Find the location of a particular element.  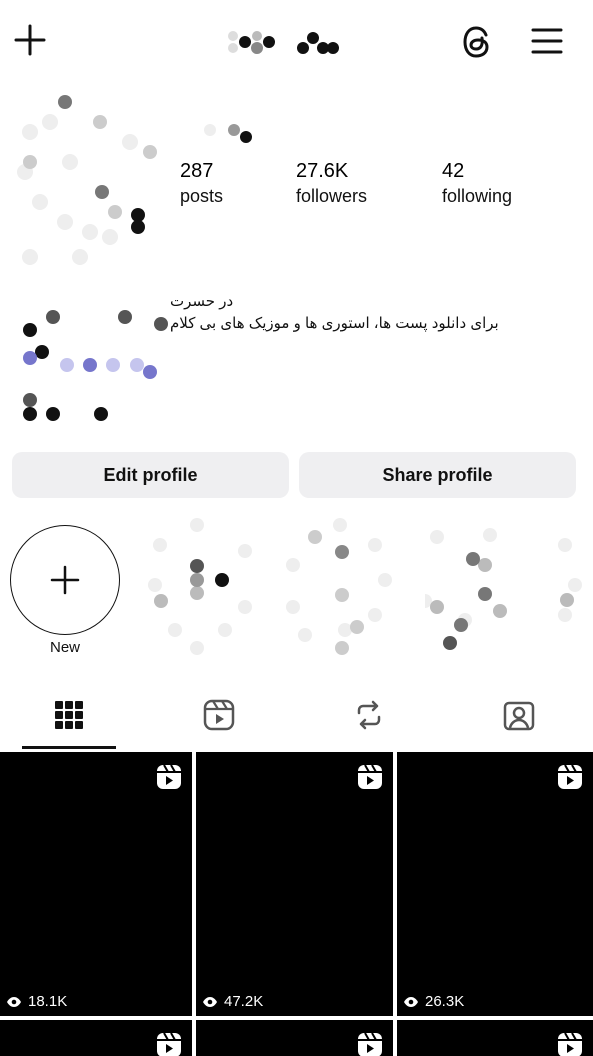

new-highlight-label: New is located at coordinates (64, 647).